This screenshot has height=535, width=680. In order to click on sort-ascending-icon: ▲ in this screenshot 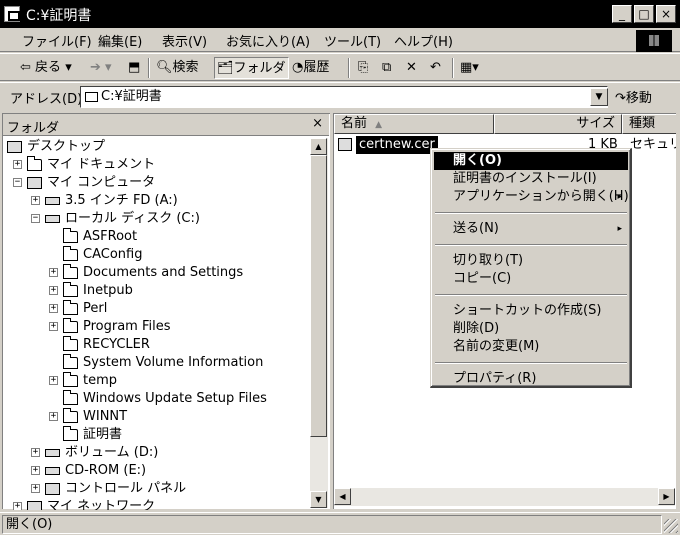, I will do `click(379, 125)`.